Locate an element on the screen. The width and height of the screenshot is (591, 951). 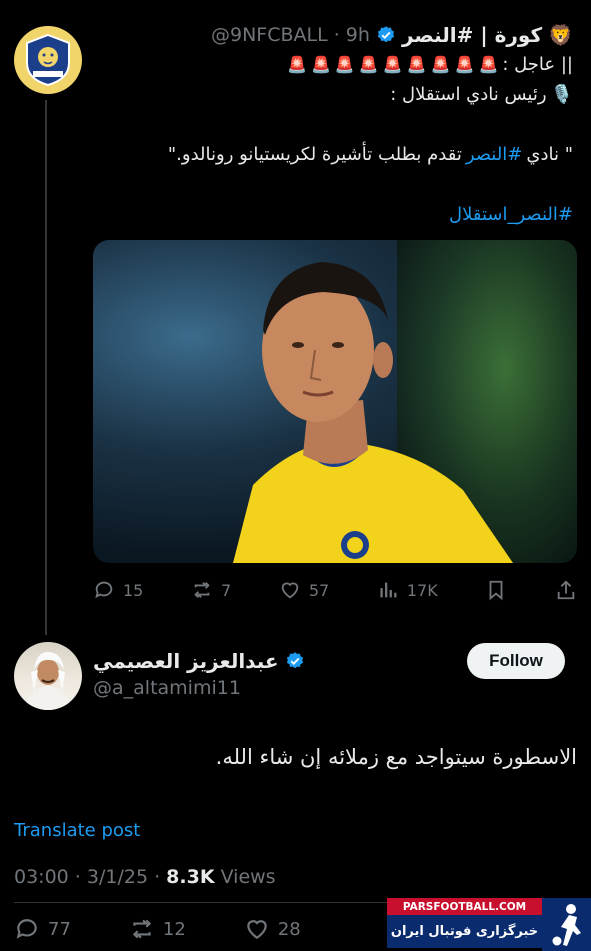
views-button: 17K is located at coordinates (407, 590).